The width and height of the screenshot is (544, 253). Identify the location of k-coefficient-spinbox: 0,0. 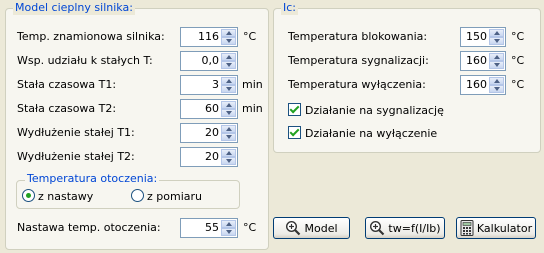
(209, 61).